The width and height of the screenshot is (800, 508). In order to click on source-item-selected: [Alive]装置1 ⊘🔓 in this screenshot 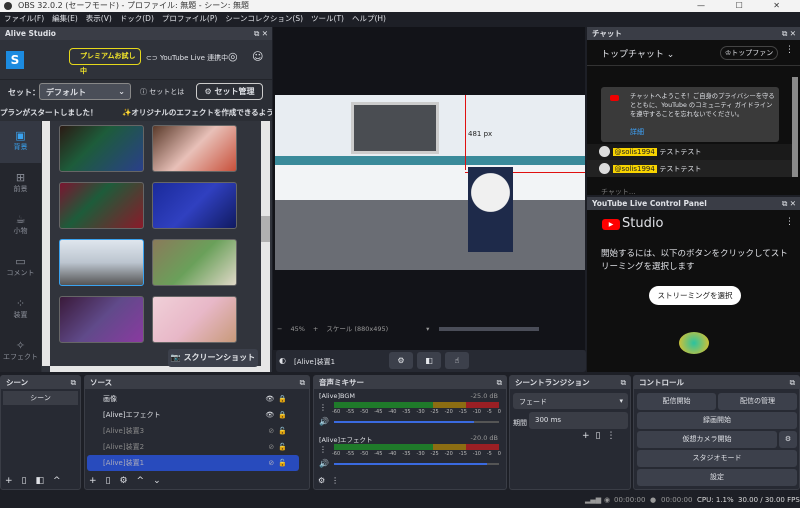, I will do `click(193, 463)`.